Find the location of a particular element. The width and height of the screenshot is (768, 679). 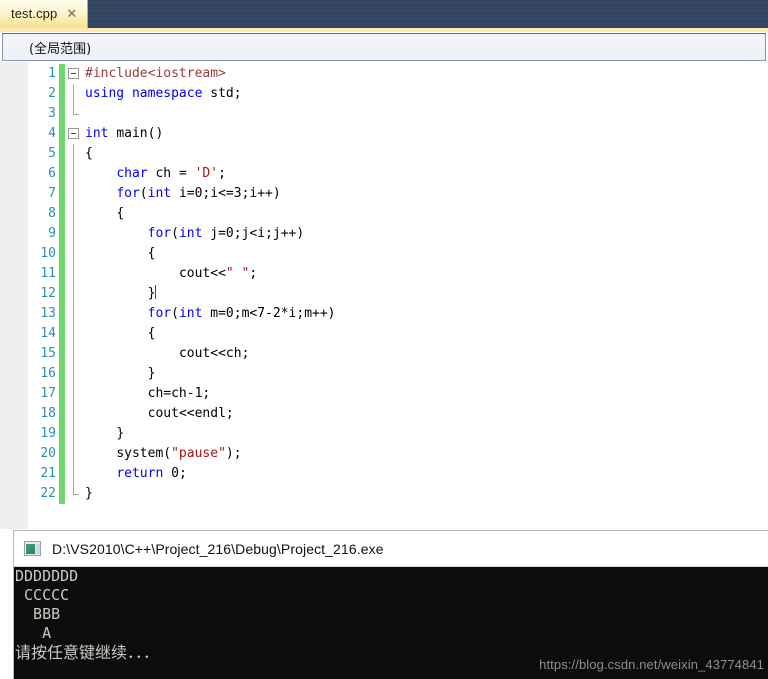

line-number: 13 is located at coordinates (48, 313).